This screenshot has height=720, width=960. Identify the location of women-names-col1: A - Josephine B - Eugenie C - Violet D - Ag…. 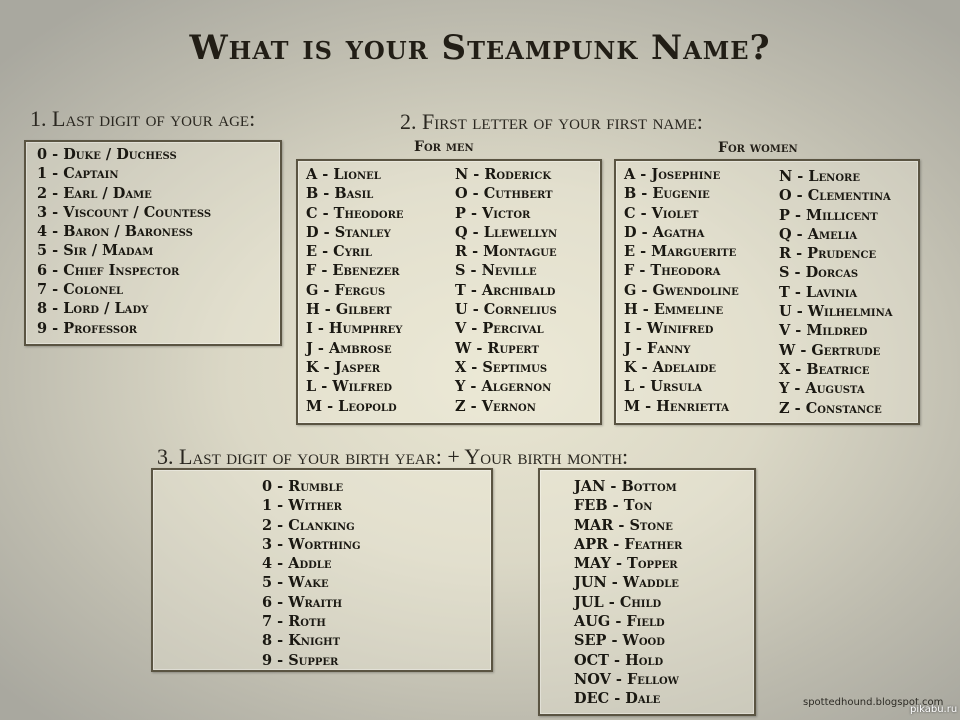
(681, 290).